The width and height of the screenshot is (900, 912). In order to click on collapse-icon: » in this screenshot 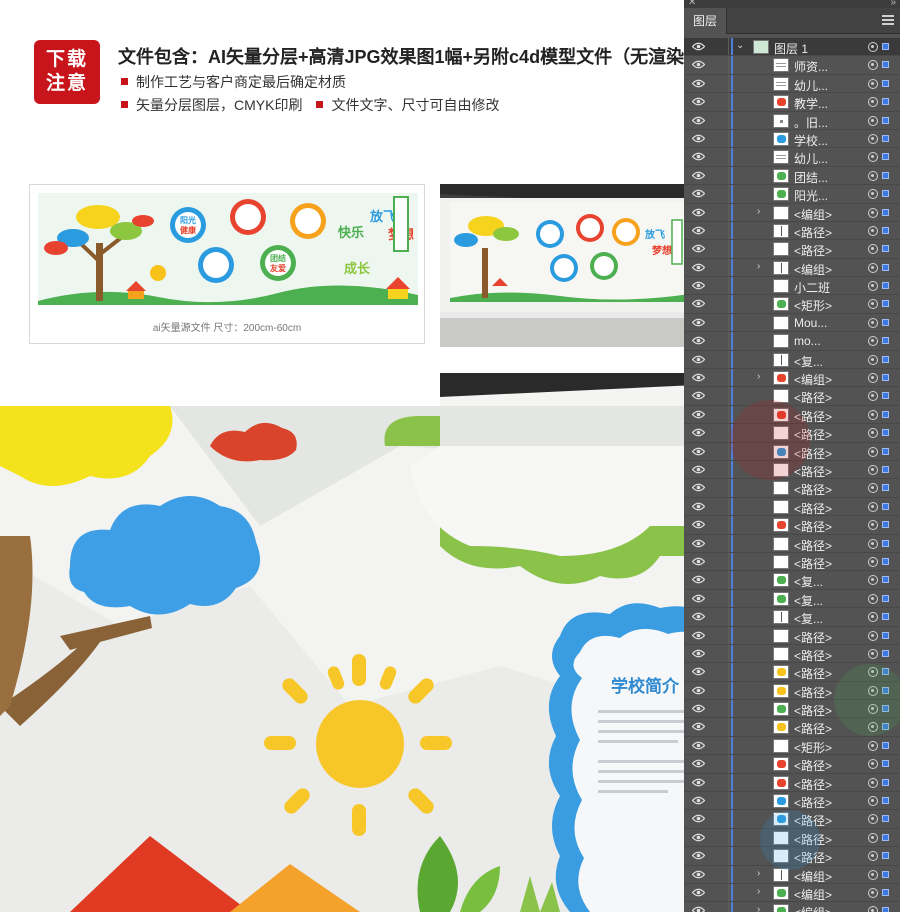, I will do `click(893, 4)`.